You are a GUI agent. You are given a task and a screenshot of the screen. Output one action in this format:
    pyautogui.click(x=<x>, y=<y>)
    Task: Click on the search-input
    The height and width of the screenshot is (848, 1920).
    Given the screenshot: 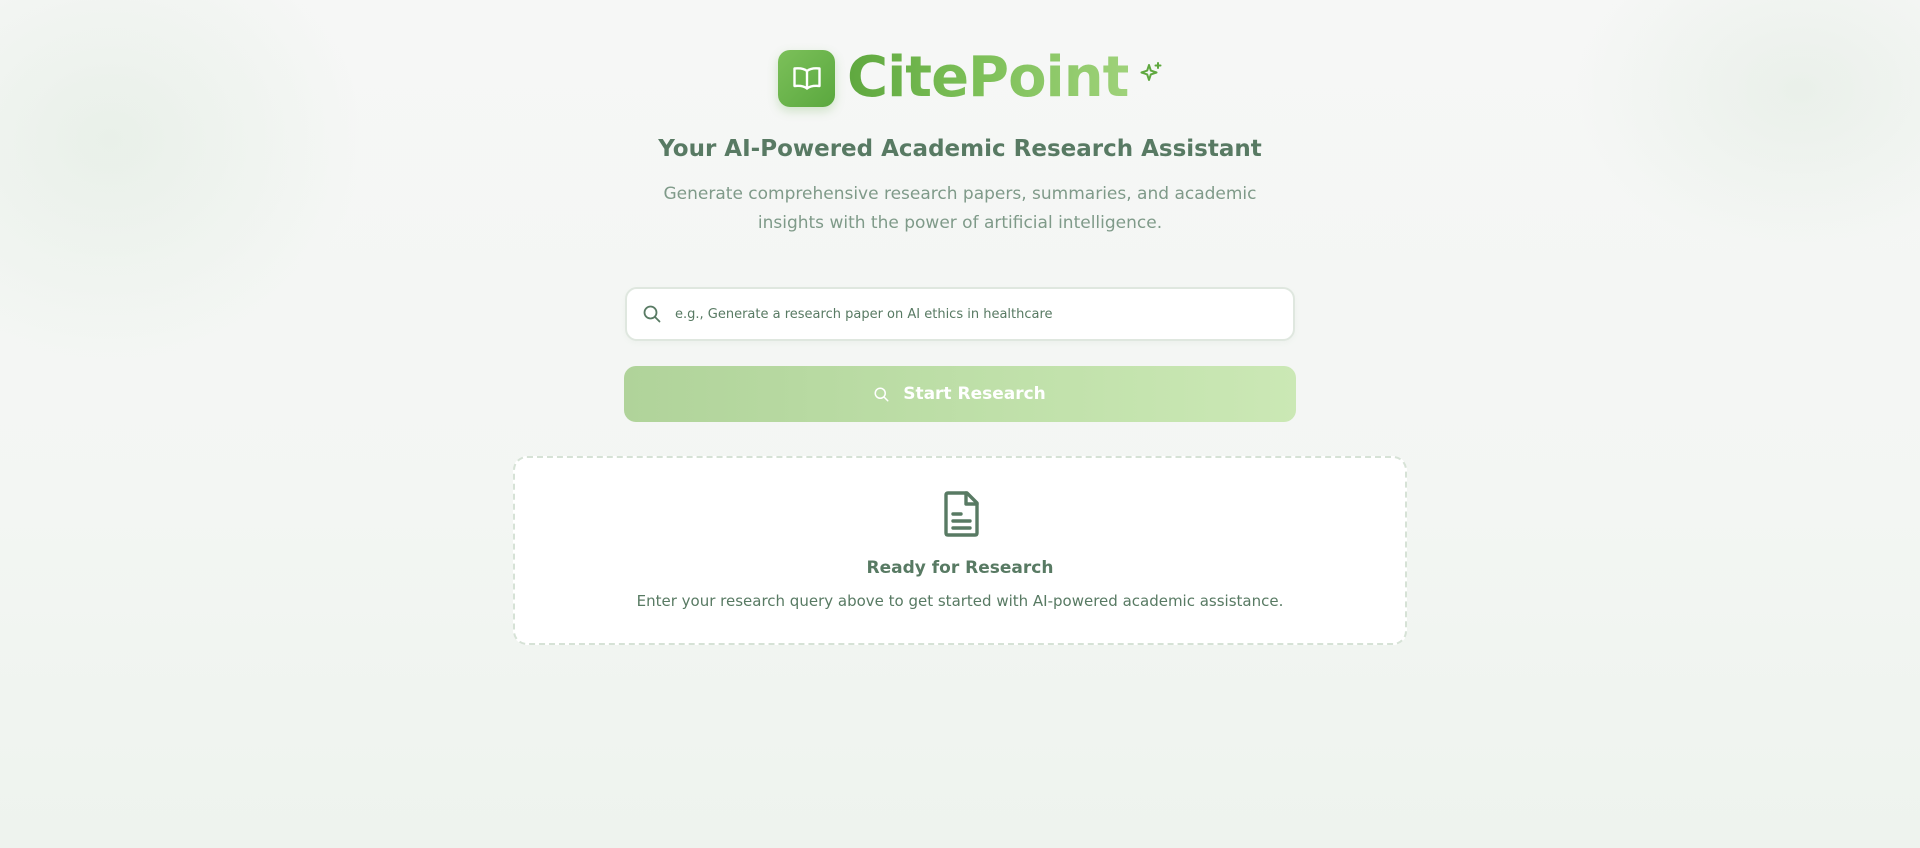 What is the action you would take?
    pyautogui.click(x=984, y=314)
    